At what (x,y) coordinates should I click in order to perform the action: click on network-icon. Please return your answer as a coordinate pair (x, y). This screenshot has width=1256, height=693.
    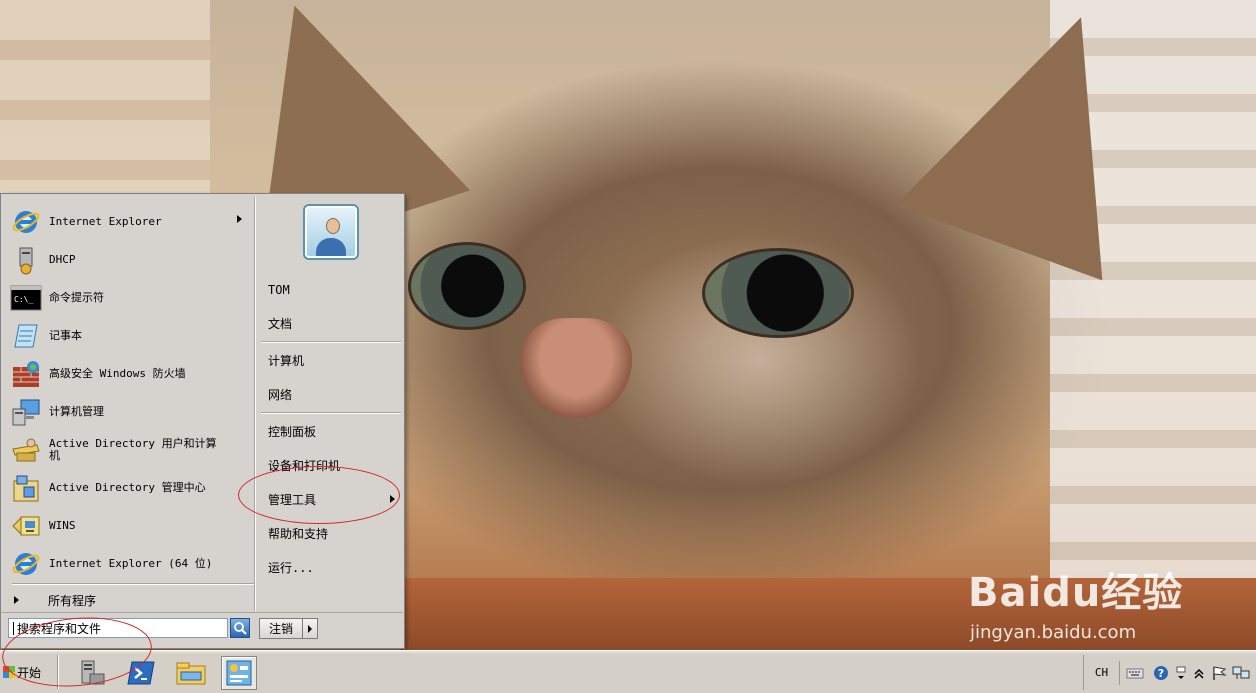
    Looking at the image, I should click on (1241, 673).